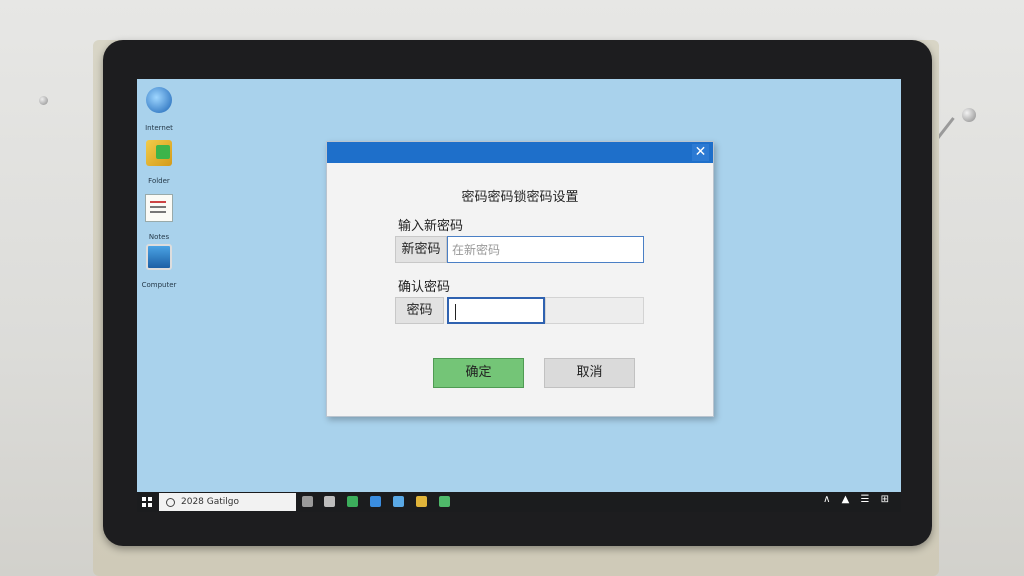 The width and height of the screenshot is (1024, 576). Describe the element at coordinates (159, 285) in the screenshot. I see `desktop-icon-label: Computer` at that location.